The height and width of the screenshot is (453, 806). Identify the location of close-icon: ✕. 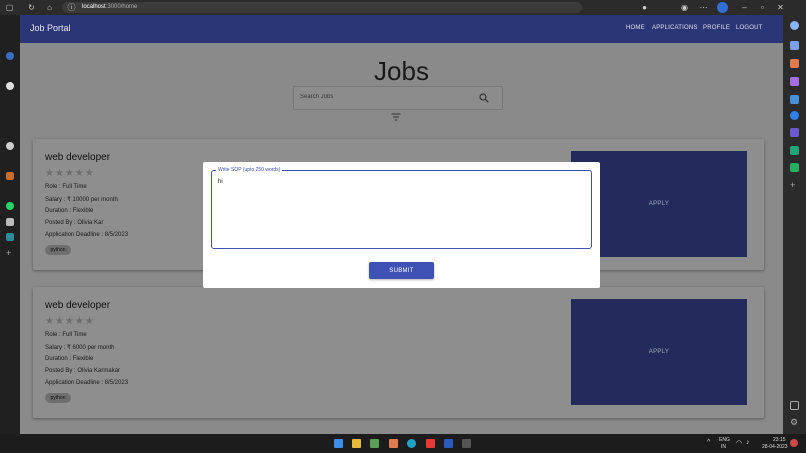
(780, 7).